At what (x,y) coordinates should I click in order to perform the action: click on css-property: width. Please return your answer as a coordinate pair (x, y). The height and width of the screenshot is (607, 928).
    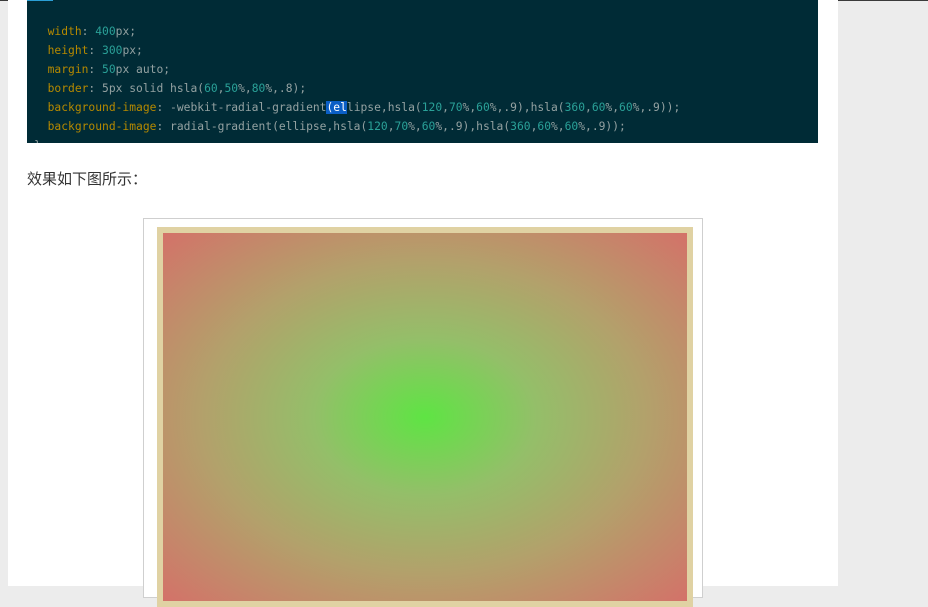
    Looking at the image, I should click on (64, 31).